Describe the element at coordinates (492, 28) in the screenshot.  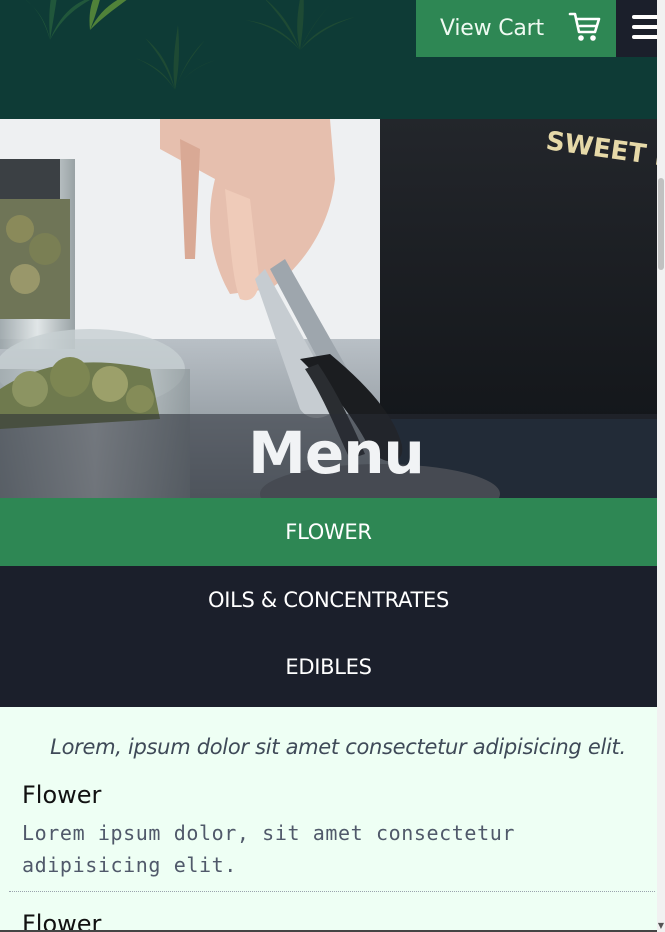
I see `view-cart-label: View Cart` at that location.